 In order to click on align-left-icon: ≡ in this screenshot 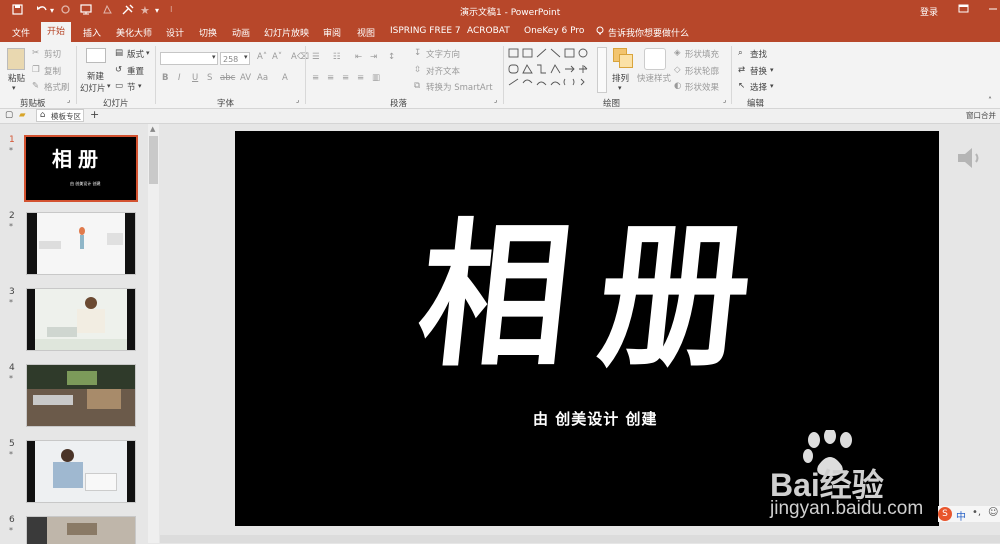, I will do `click(315, 78)`.